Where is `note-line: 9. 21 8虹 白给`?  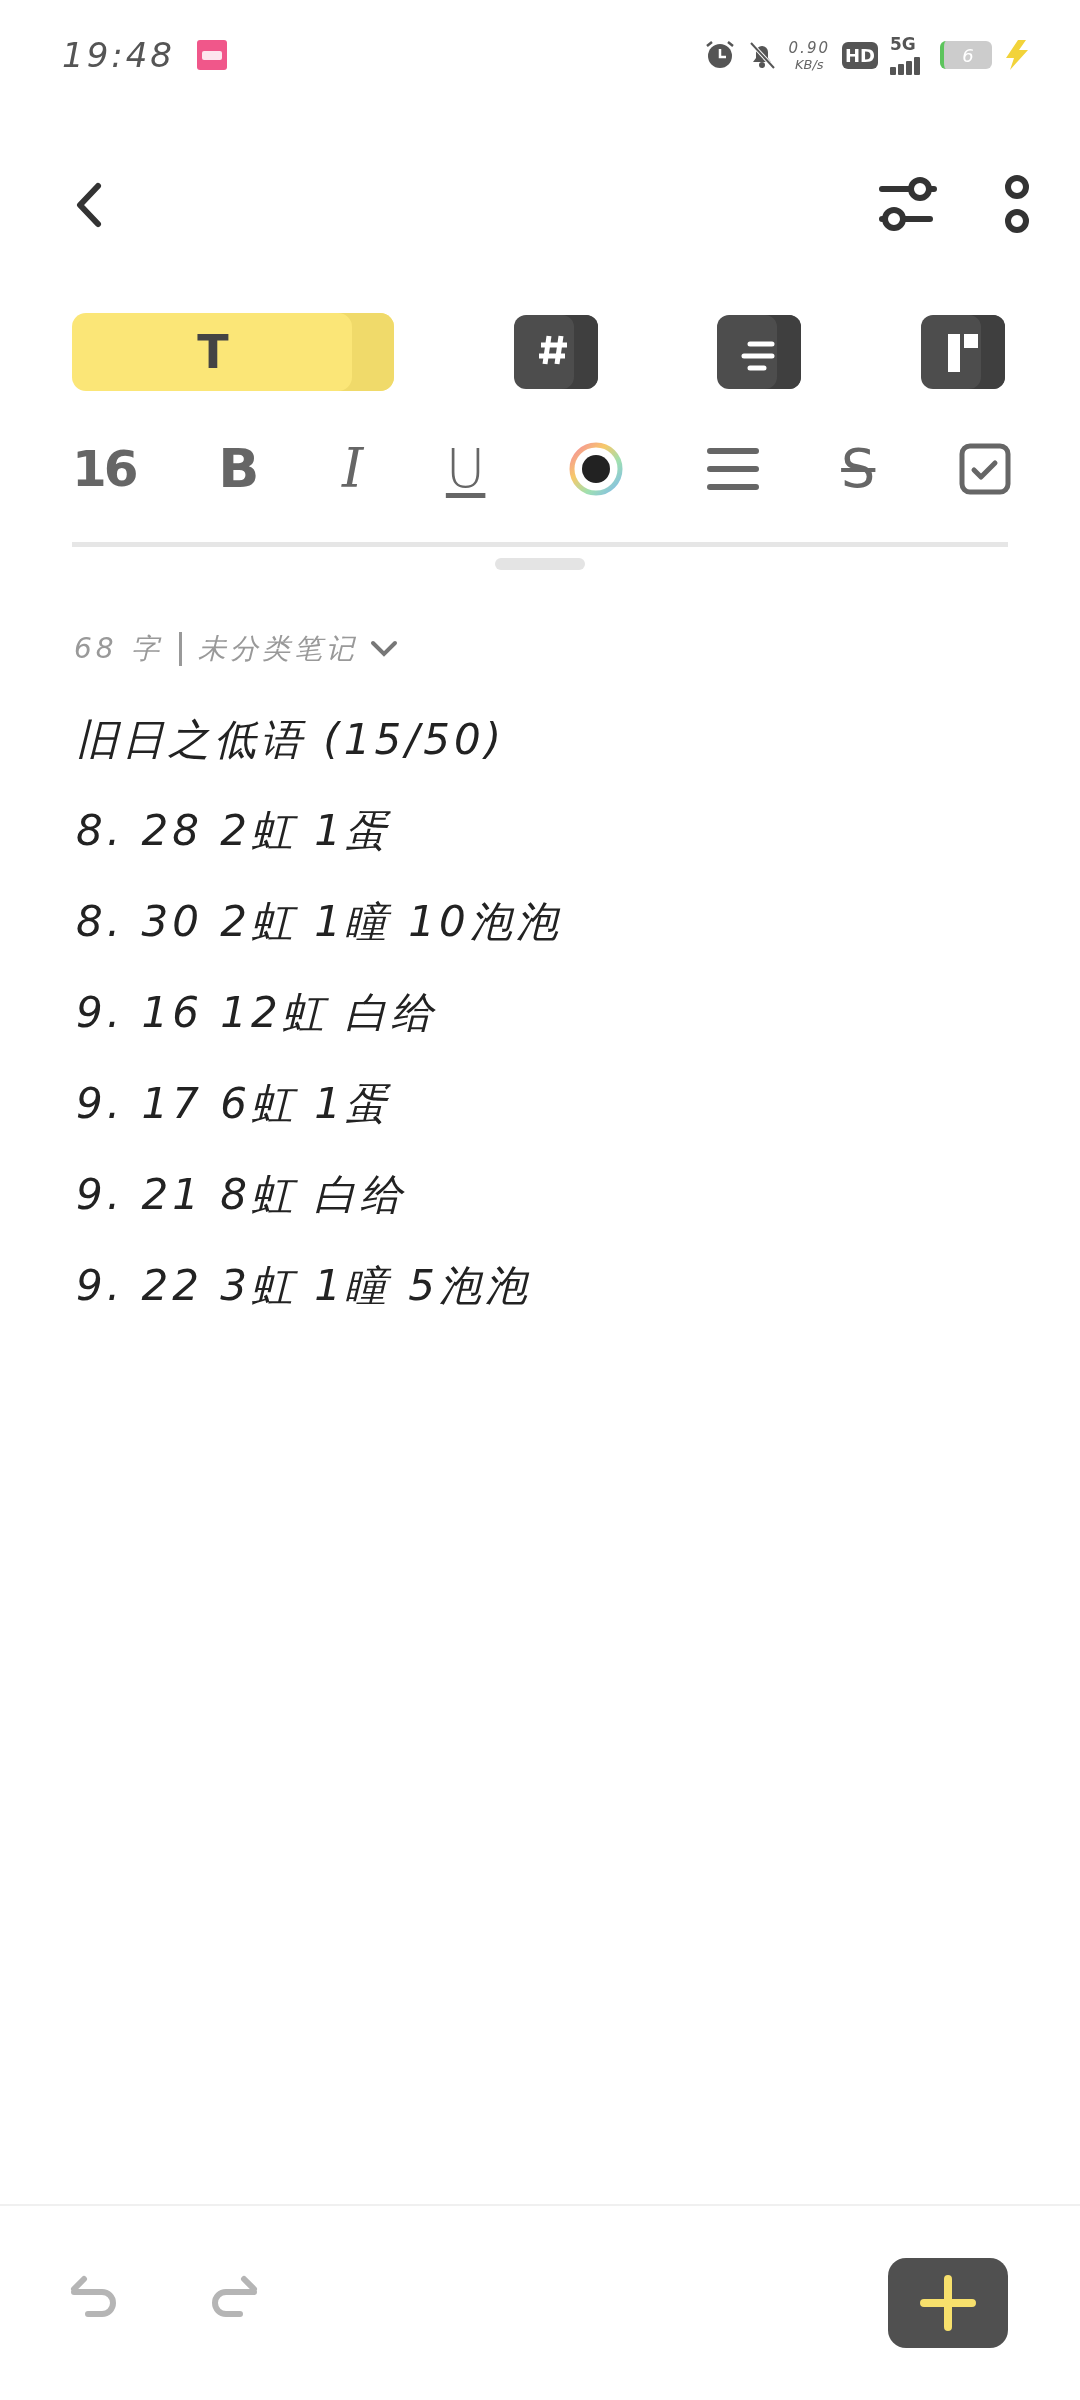
note-line: 9. 21 8虹 白给 is located at coordinates (242, 1195).